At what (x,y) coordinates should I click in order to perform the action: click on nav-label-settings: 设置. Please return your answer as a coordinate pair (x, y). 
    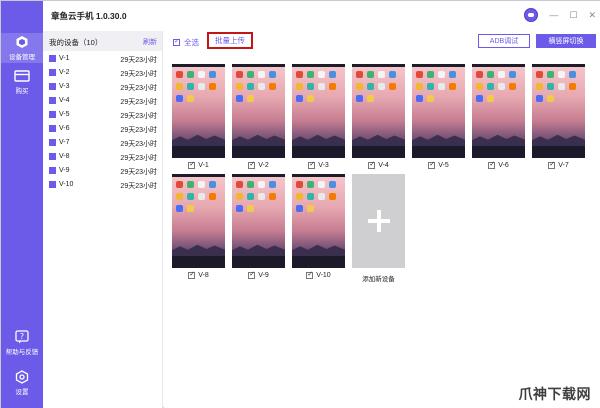
    Looking at the image, I should click on (22, 392).